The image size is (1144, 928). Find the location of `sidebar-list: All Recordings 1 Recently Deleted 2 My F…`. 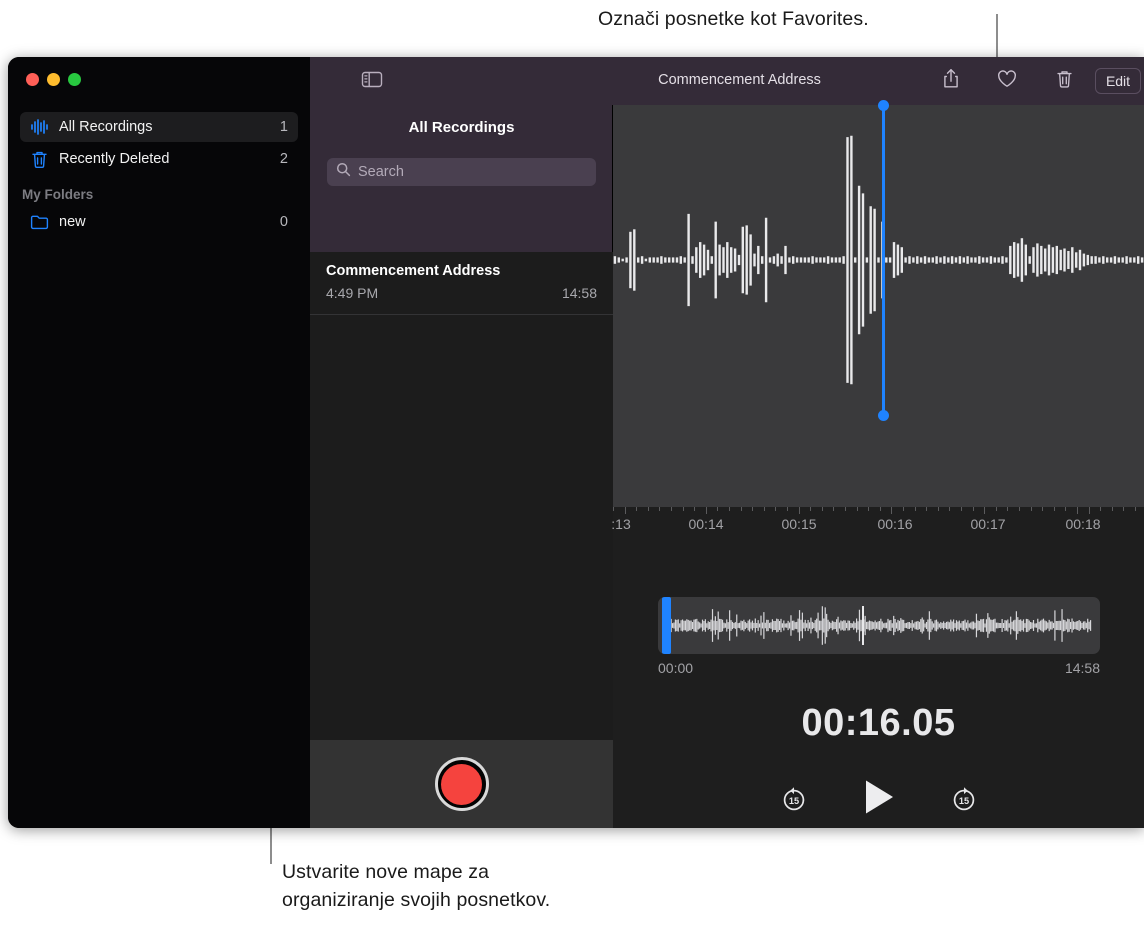

sidebar-list: All Recordings 1 Recently Deleted 2 My F… is located at coordinates (159, 175).